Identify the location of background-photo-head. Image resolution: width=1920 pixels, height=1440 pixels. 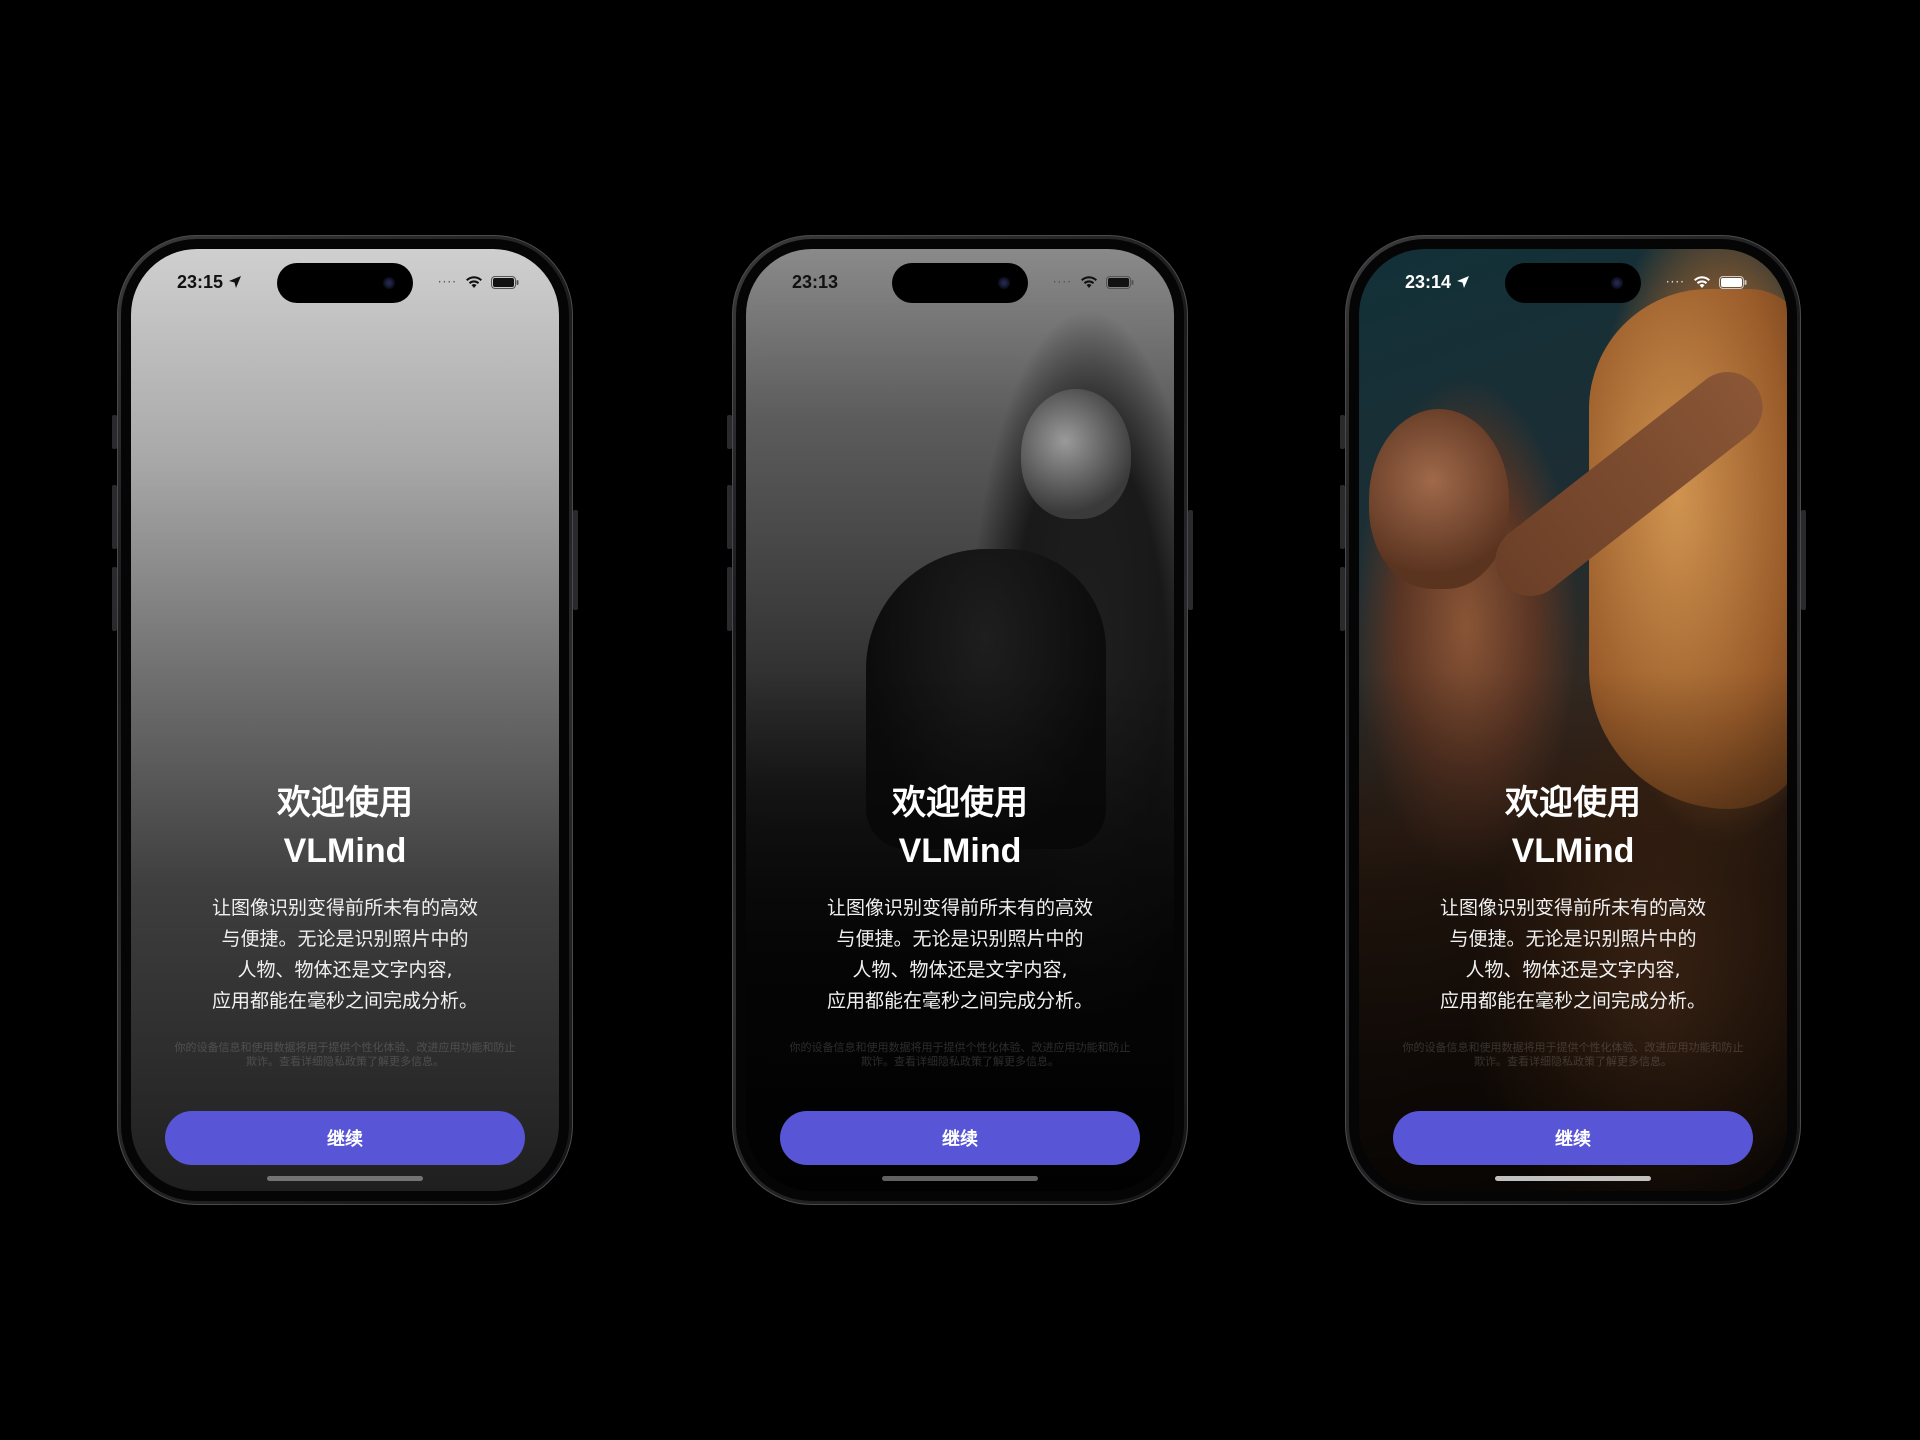
(1076, 454).